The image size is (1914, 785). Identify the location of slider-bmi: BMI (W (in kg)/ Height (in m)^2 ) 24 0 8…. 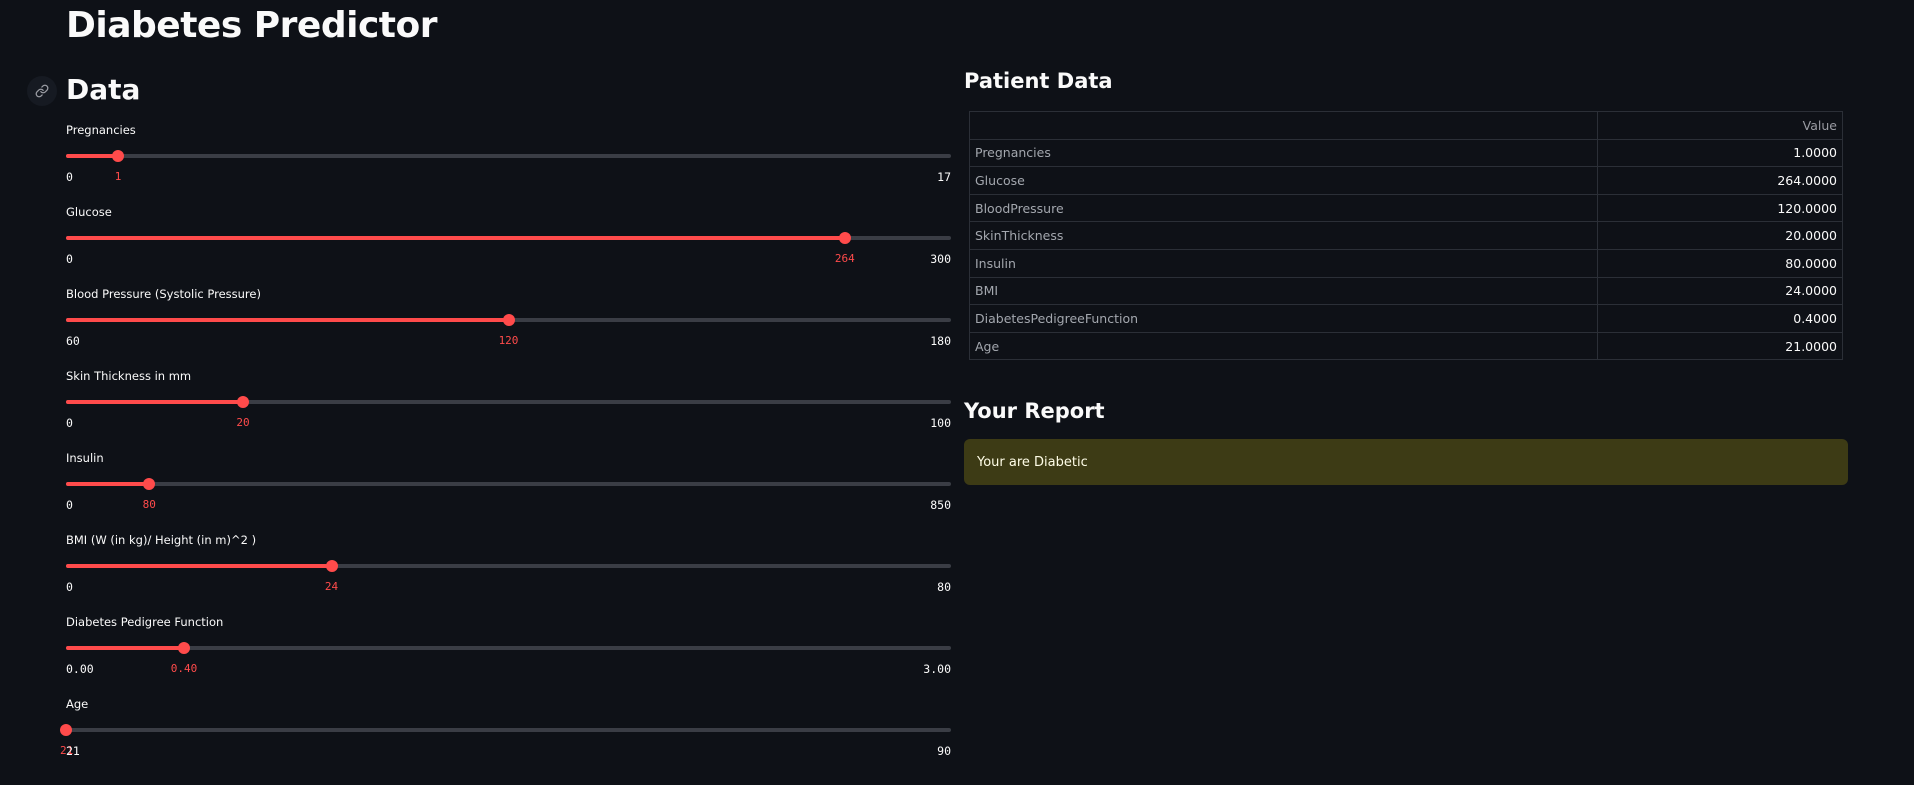
(508, 570).